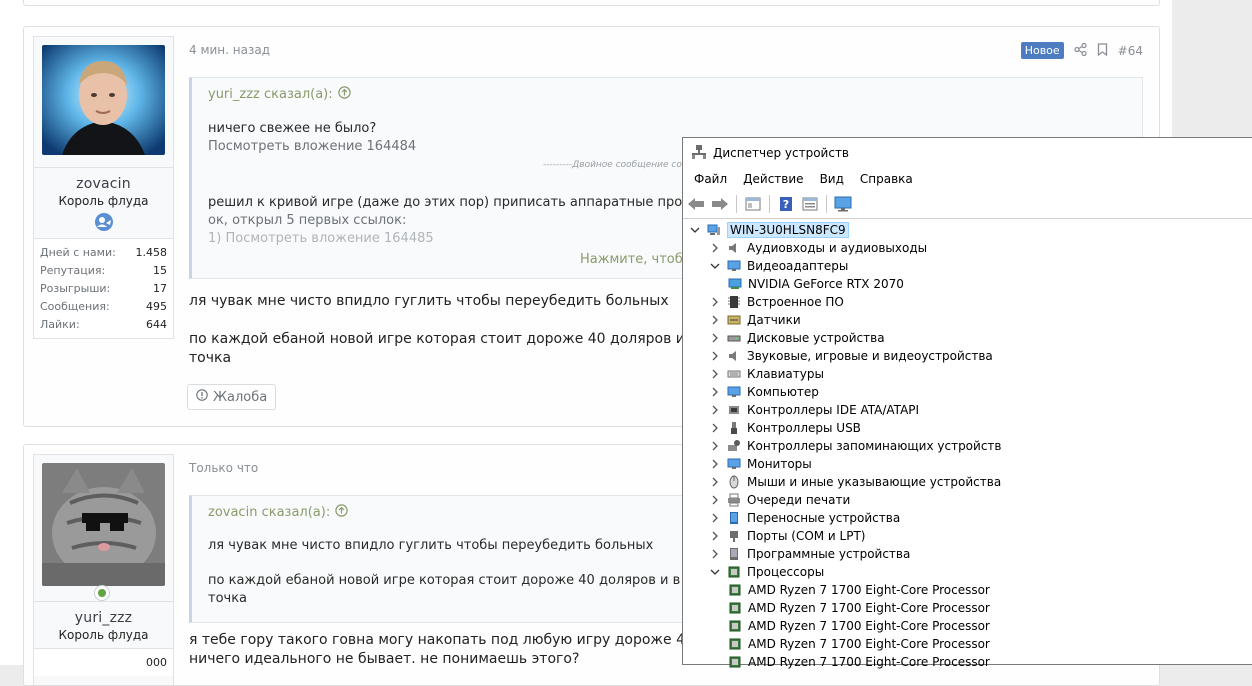  I want to click on stat-row: Лайки: 644, so click(103, 325).